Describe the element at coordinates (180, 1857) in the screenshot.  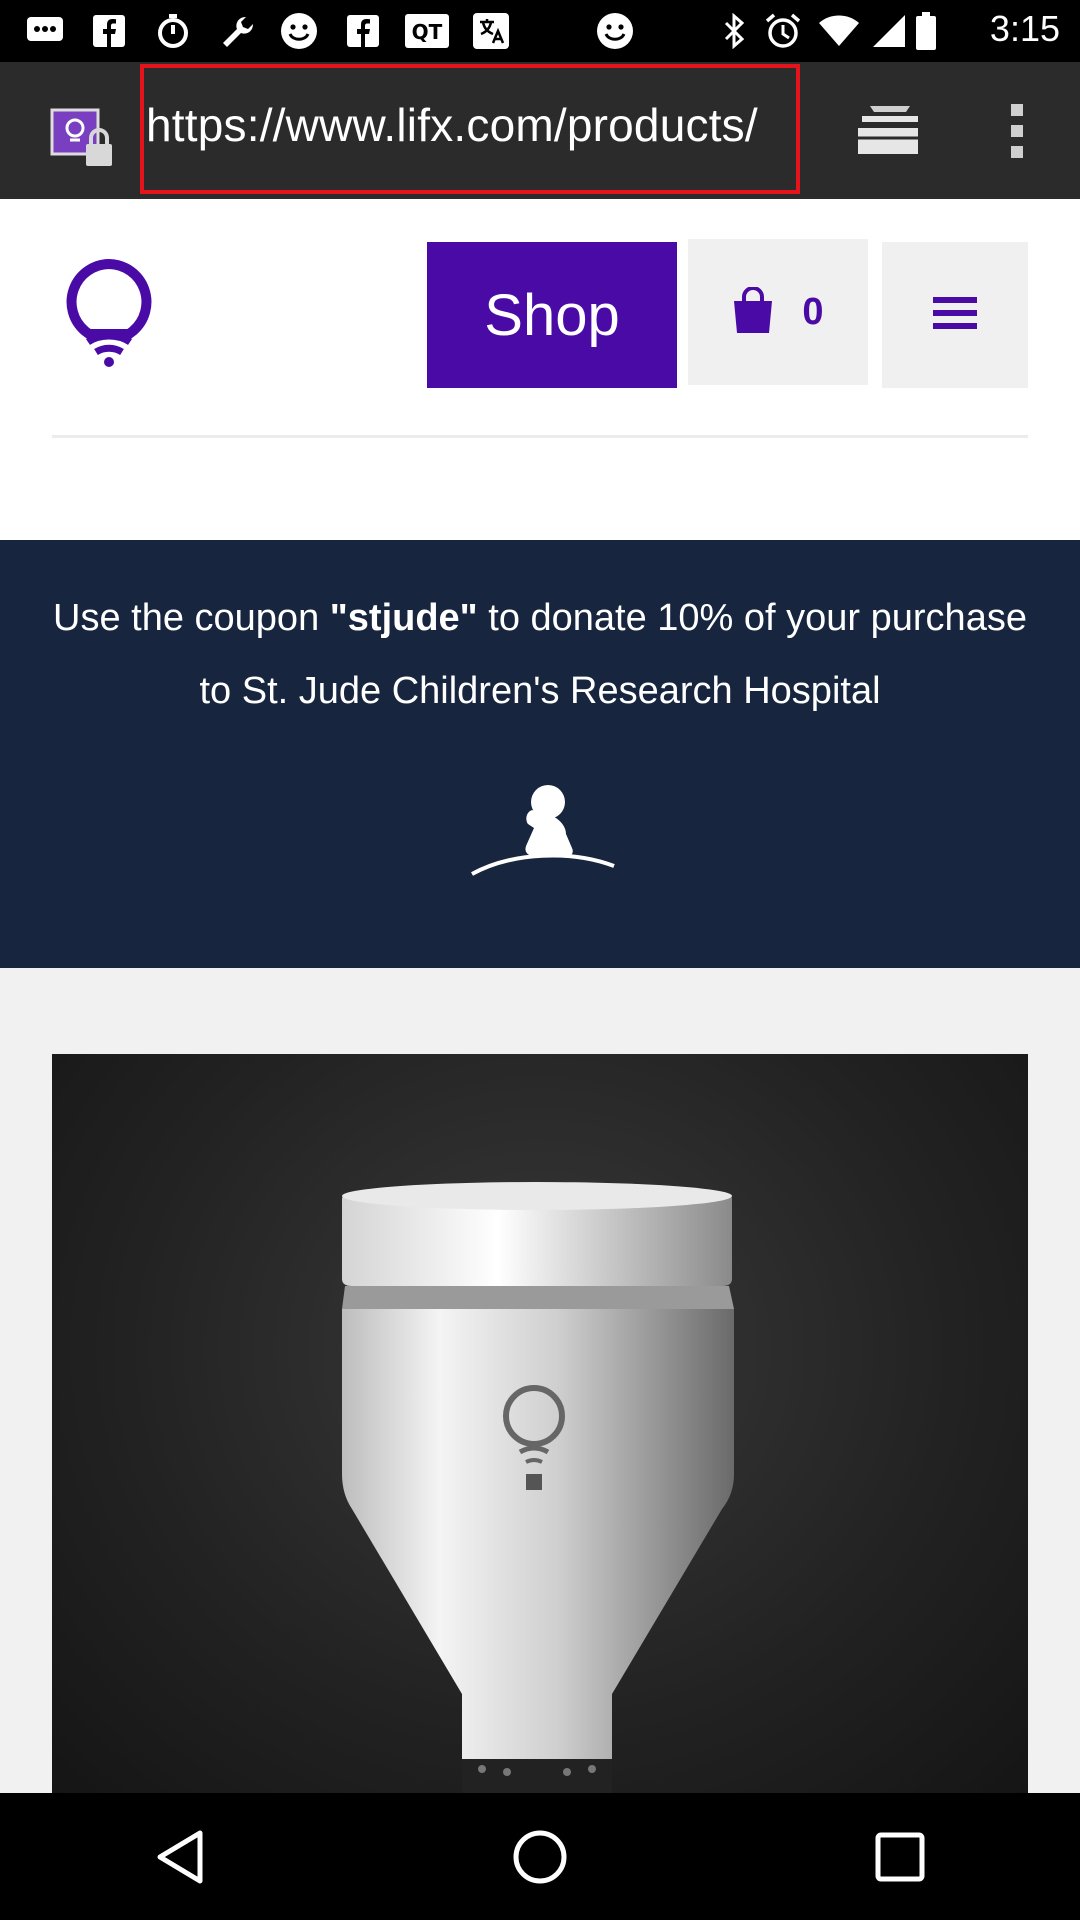
I see `back-icon` at that location.